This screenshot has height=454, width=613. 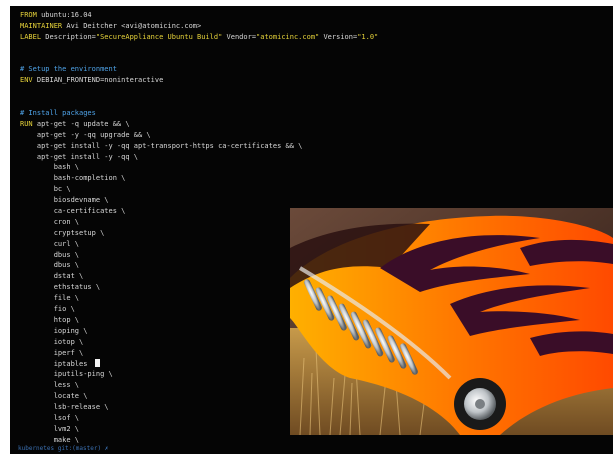 I want to click on code-token: ubuntu:16.04, so click(x=66, y=15).